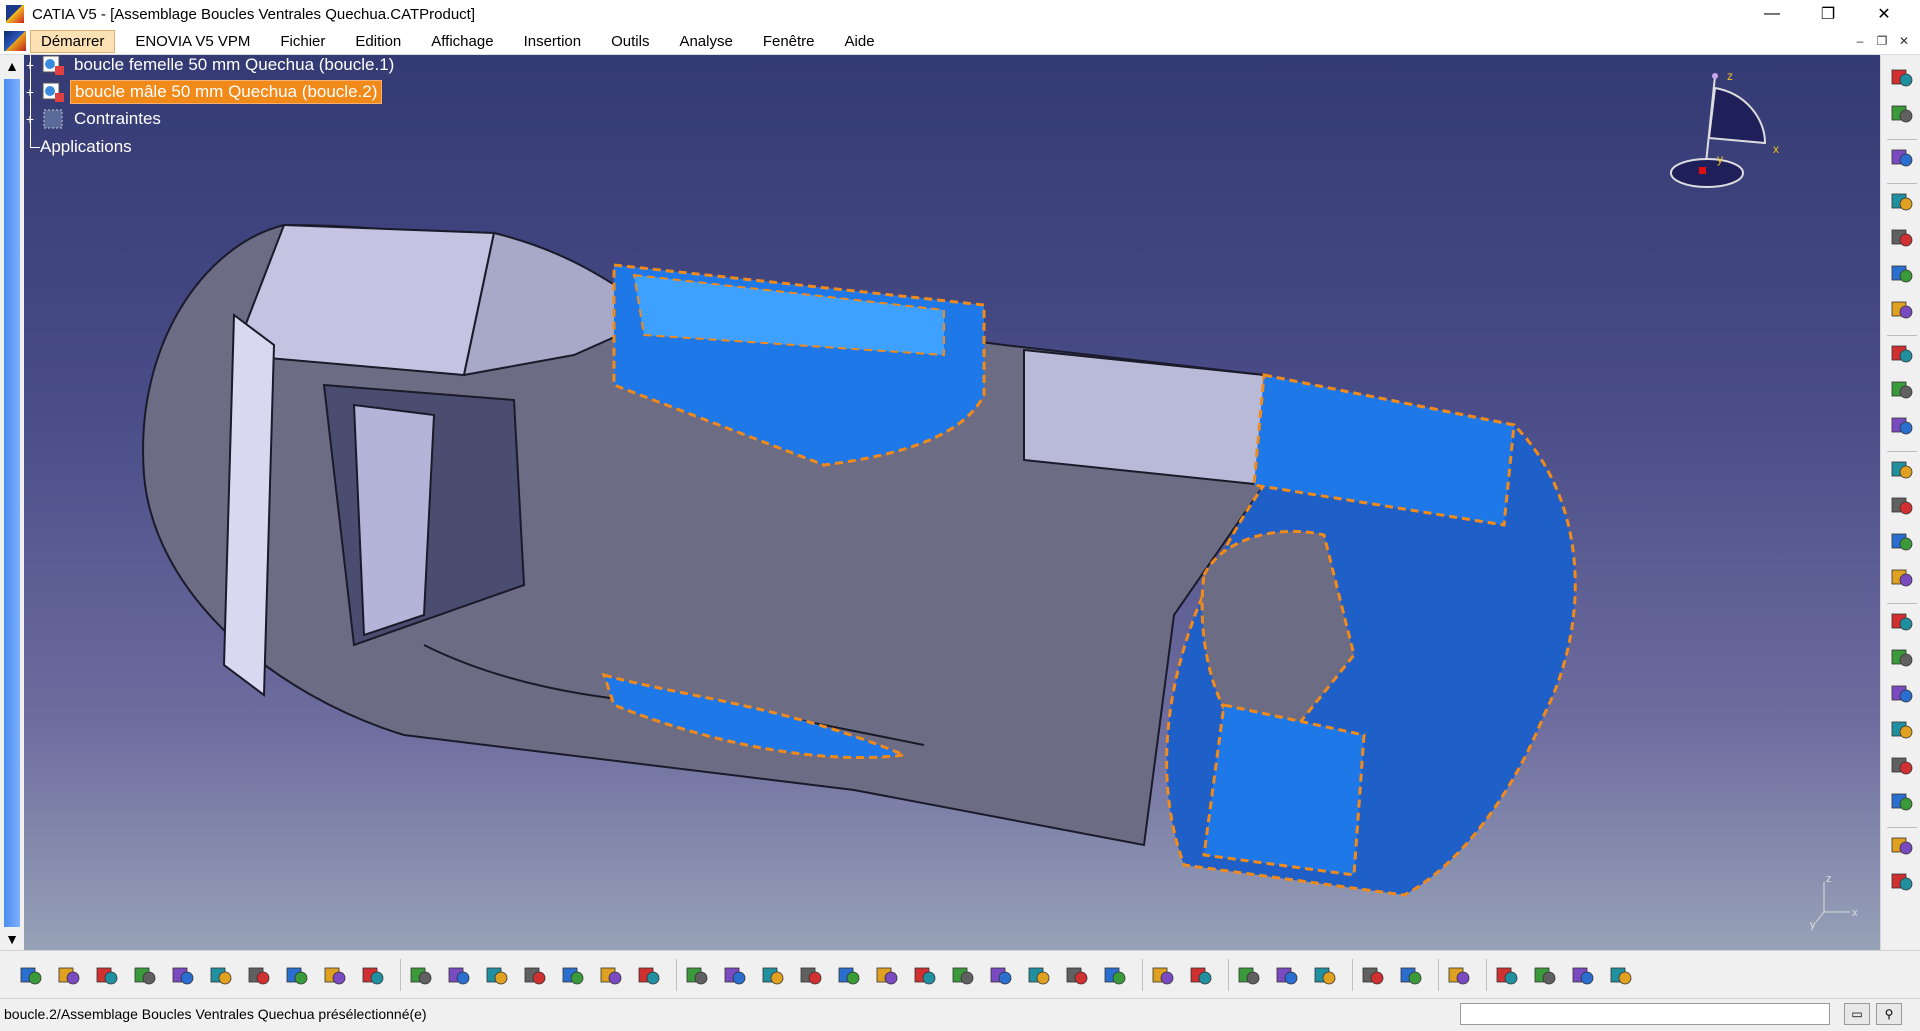  What do you see at coordinates (1373, 976) in the screenshot?
I see `refresh-icon` at bounding box center [1373, 976].